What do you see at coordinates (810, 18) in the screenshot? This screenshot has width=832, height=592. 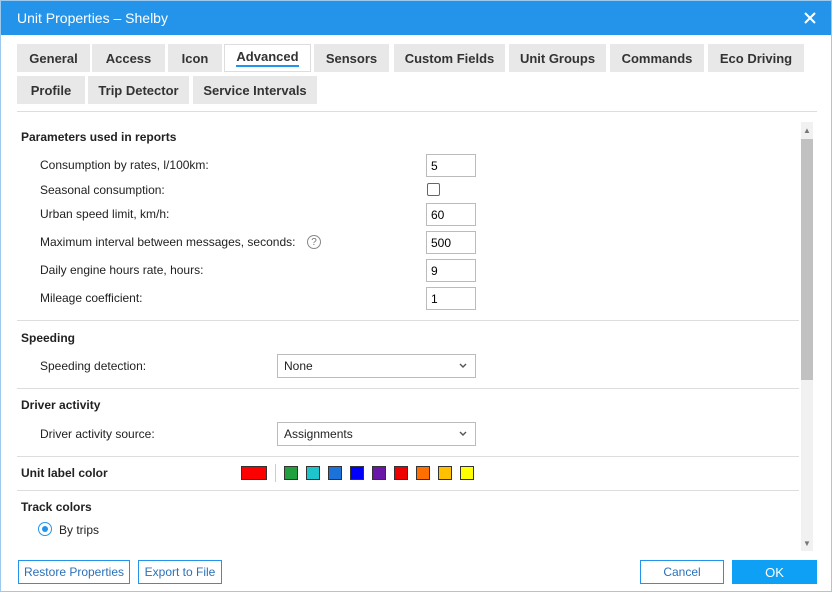 I see `close-icon` at bounding box center [810, 18].